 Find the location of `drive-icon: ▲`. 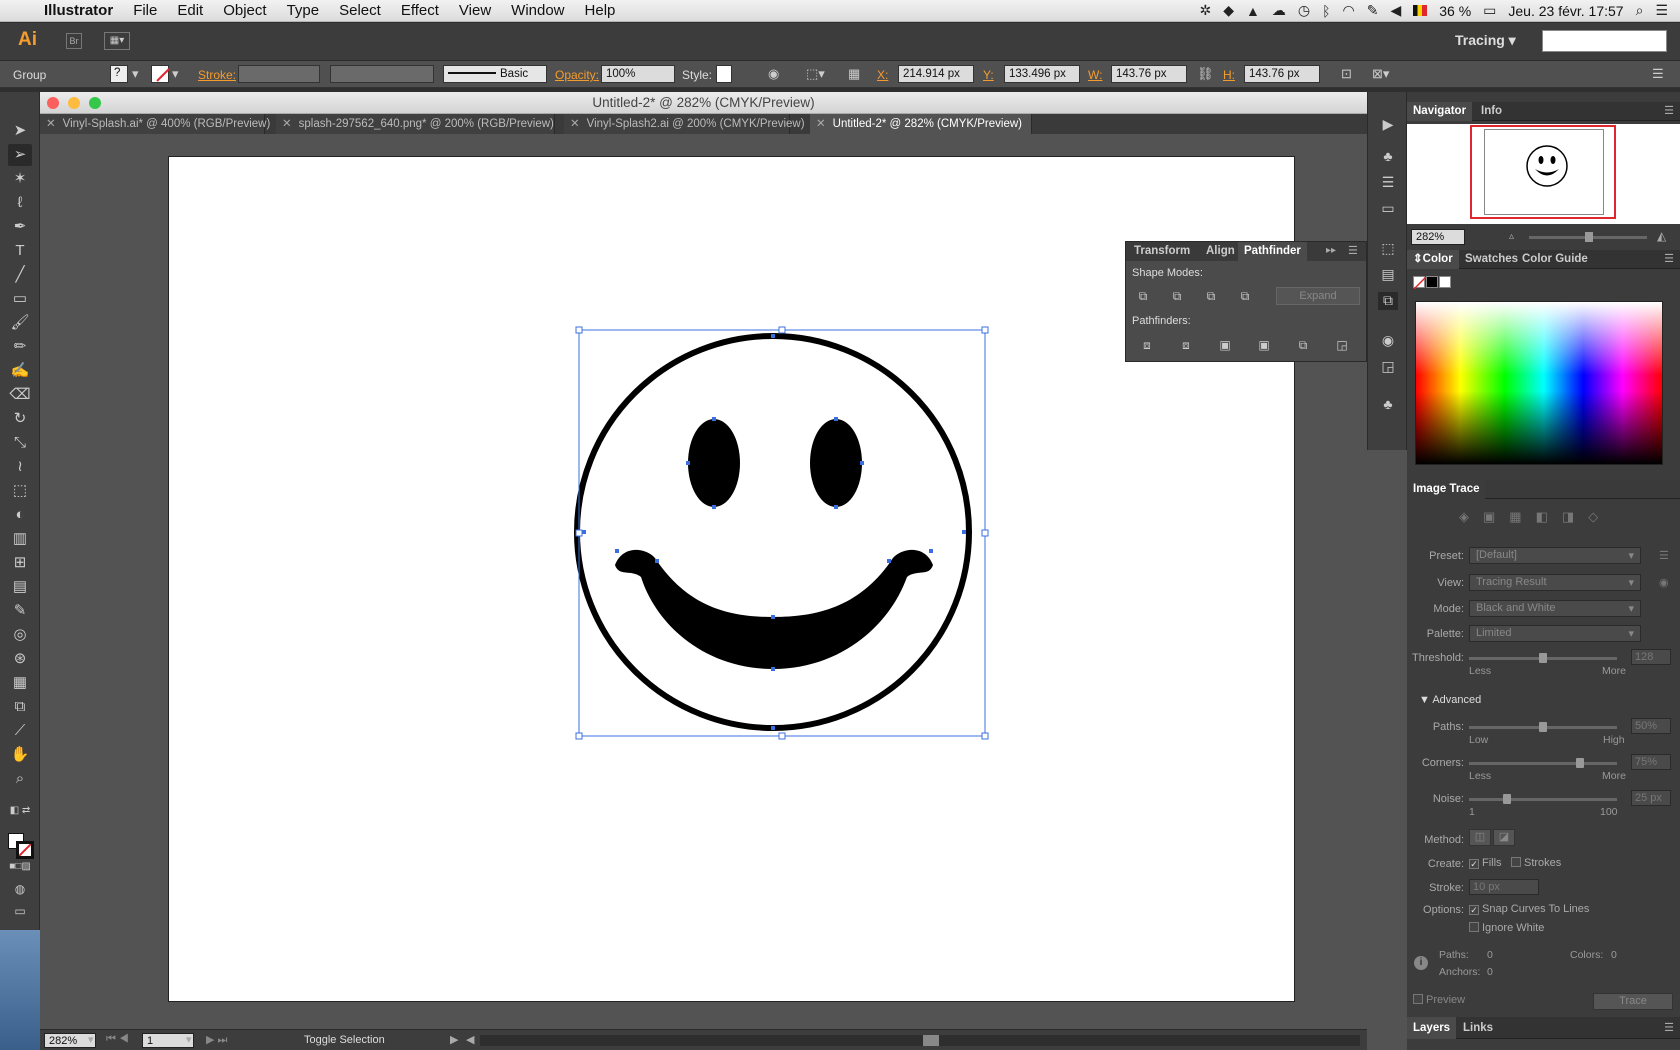

drive-icon: ▲ is located at coordinates (1253, 11).